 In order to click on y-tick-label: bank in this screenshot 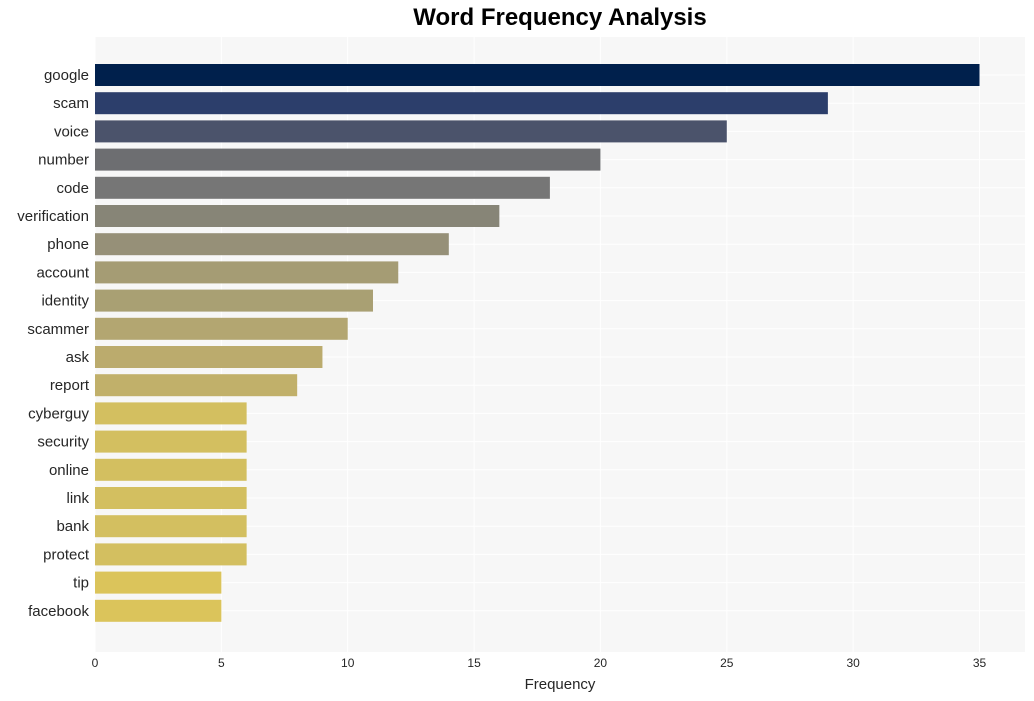, I will do `click(72, 526)`.